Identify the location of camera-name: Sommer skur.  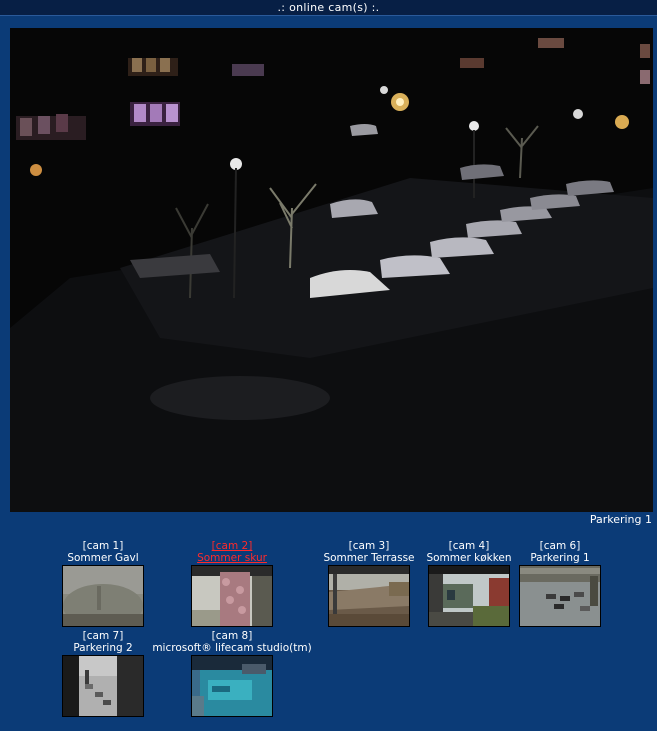
(232, 558).